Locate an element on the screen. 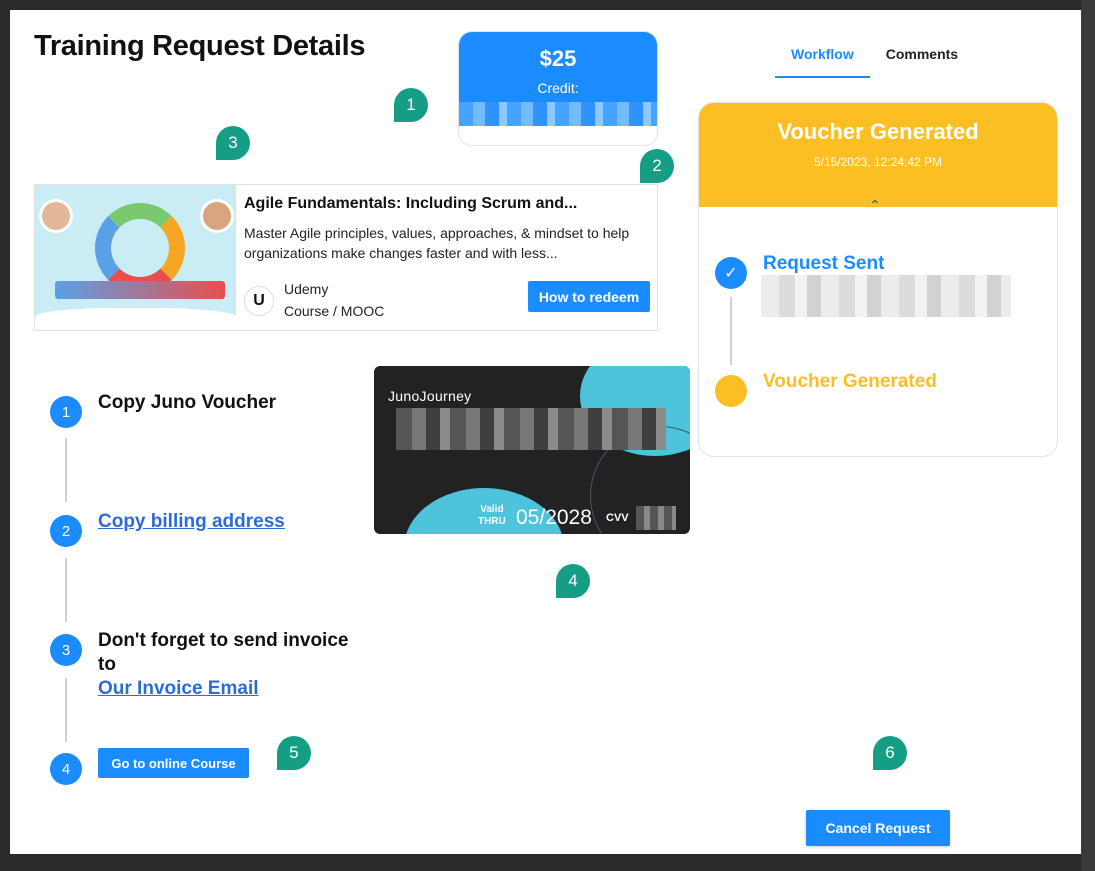 This screenshot has width=1095, height=871. process-arrow-graphic is located at coordinates (140, 290).